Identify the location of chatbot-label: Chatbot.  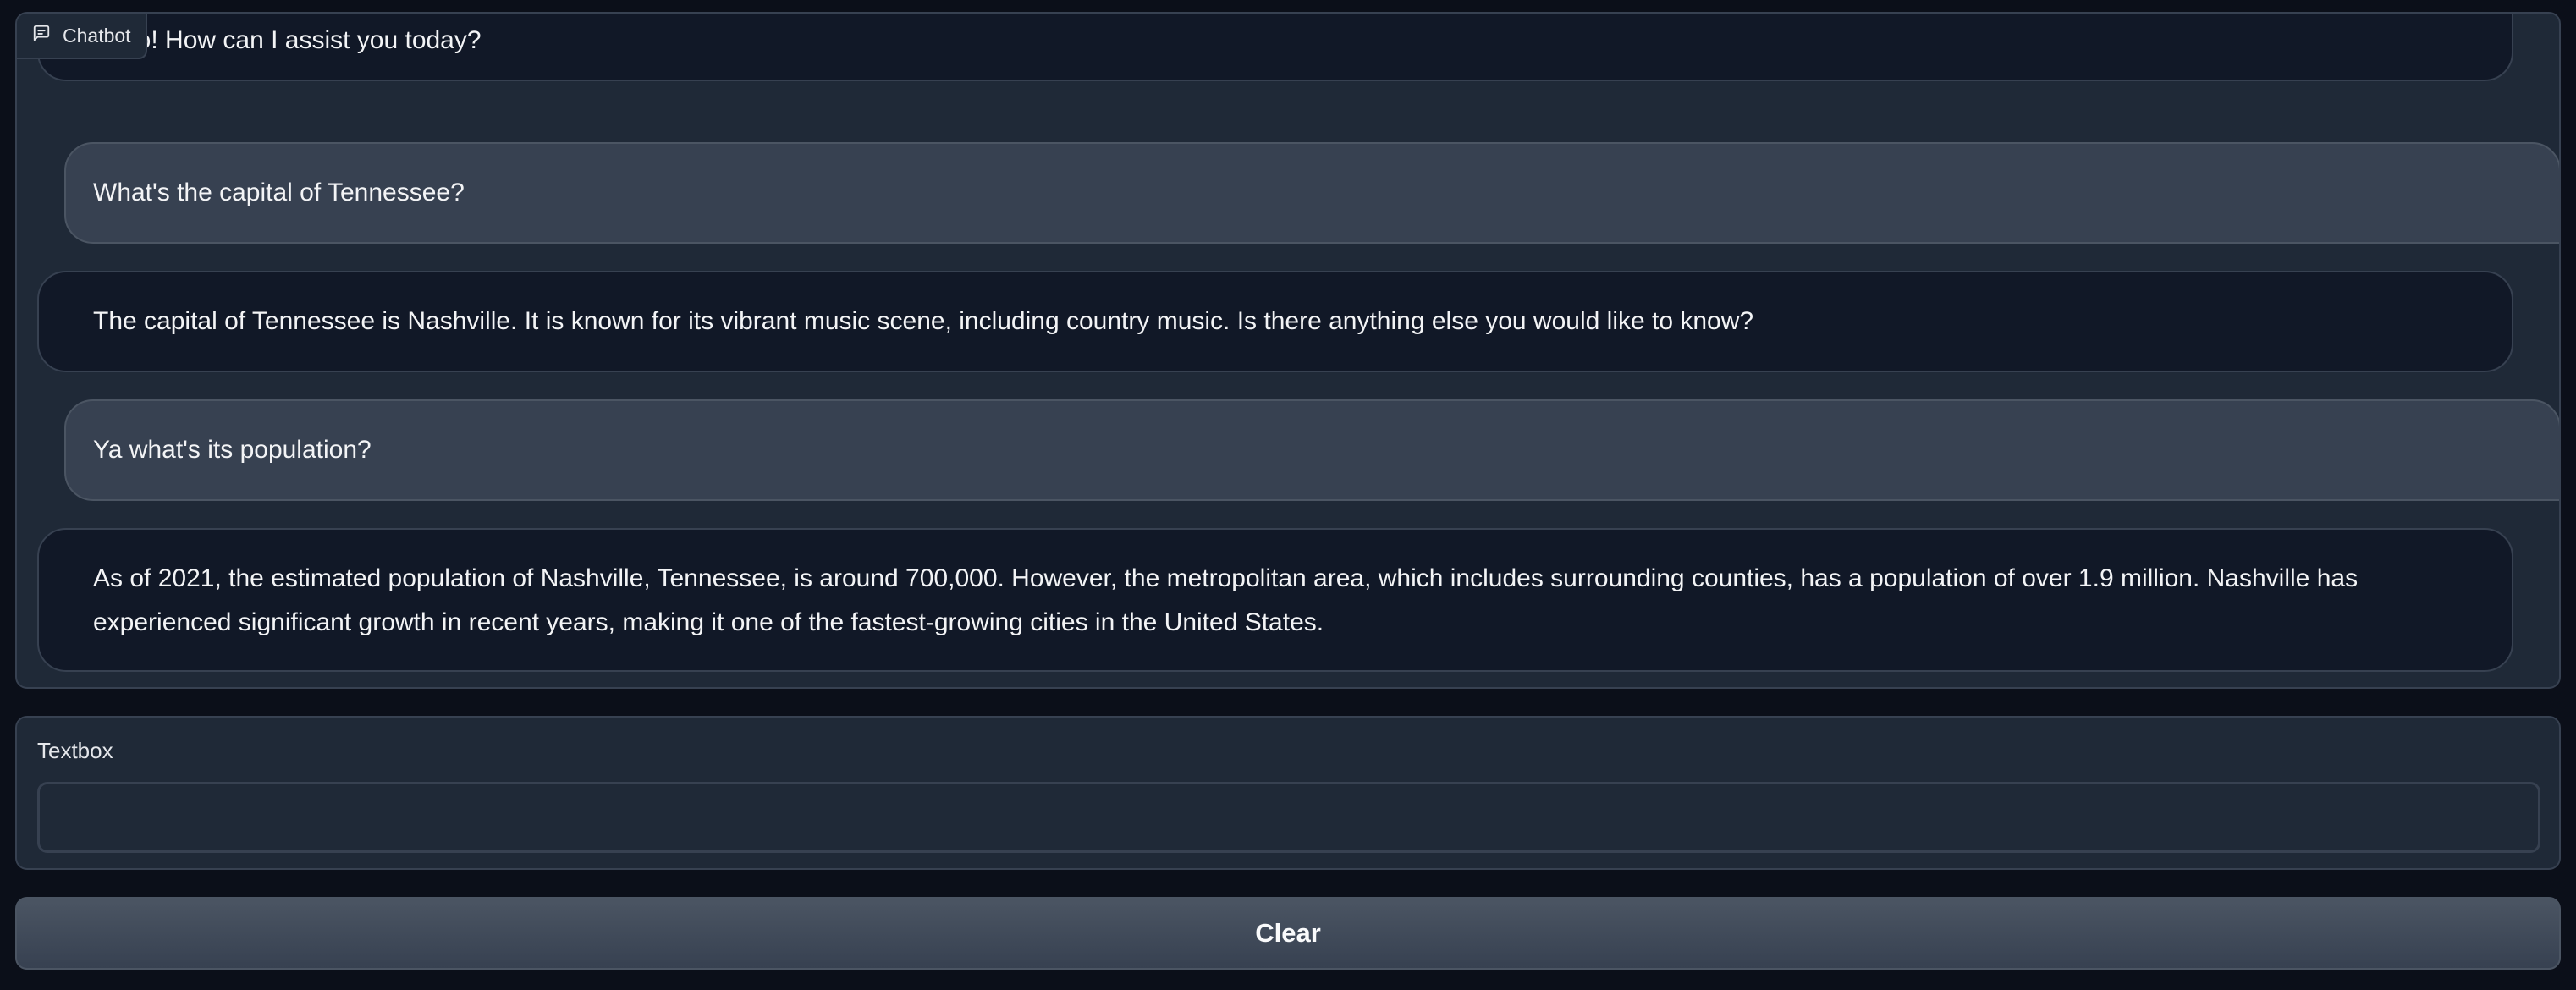
(82, 36).